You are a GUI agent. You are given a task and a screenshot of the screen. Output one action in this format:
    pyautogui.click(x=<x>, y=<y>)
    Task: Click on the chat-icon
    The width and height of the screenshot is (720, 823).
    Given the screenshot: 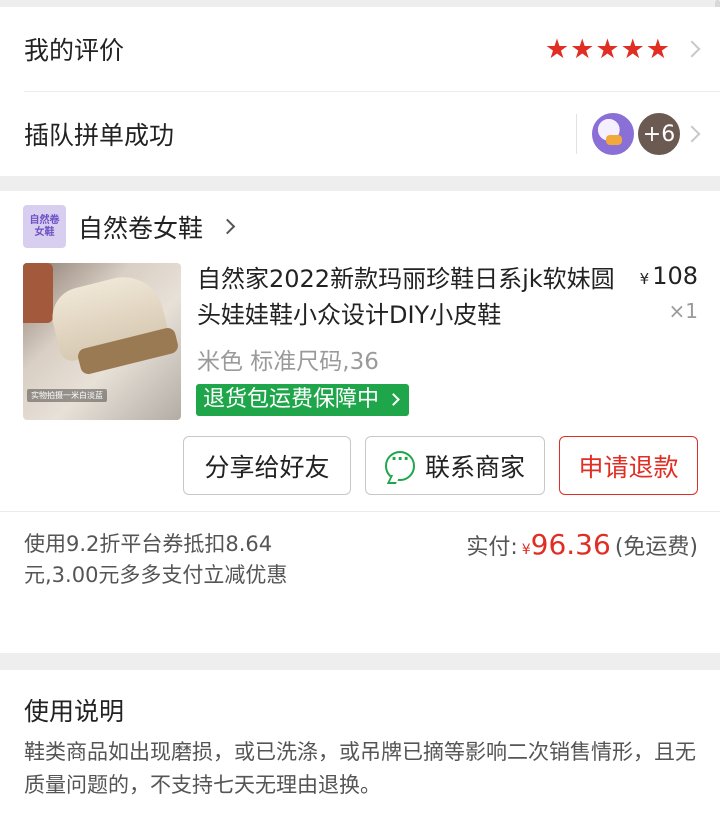 What is the action you would take?
    pyautogui.click(x=399, y=465)
    